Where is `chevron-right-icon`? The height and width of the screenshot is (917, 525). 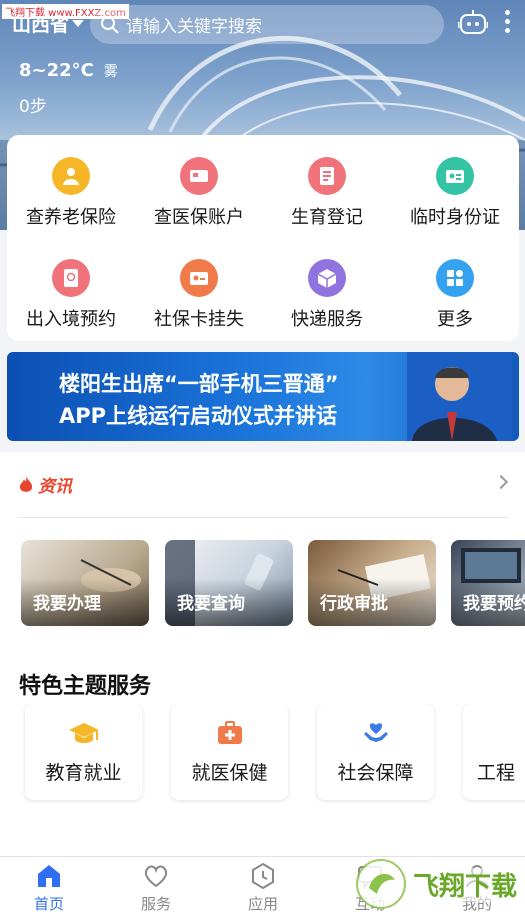
chevron-right-icon is located at coordinates (501, 482).